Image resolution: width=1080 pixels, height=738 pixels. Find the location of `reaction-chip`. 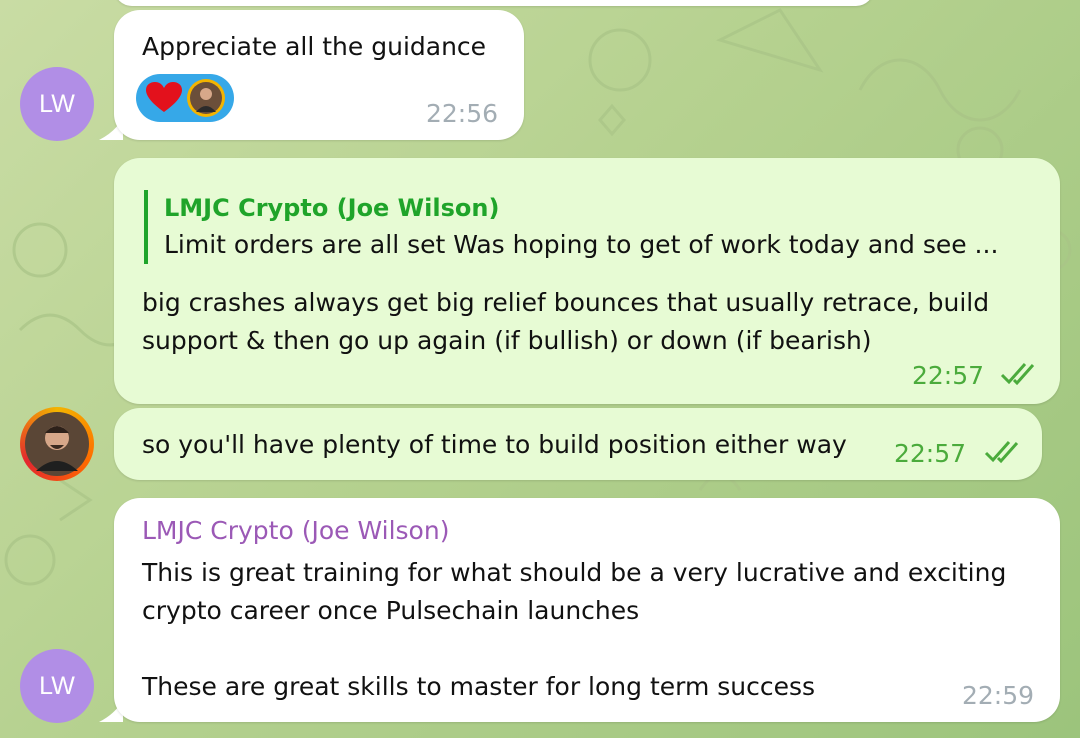

reaction-chip is located at coordinates (185, 98).